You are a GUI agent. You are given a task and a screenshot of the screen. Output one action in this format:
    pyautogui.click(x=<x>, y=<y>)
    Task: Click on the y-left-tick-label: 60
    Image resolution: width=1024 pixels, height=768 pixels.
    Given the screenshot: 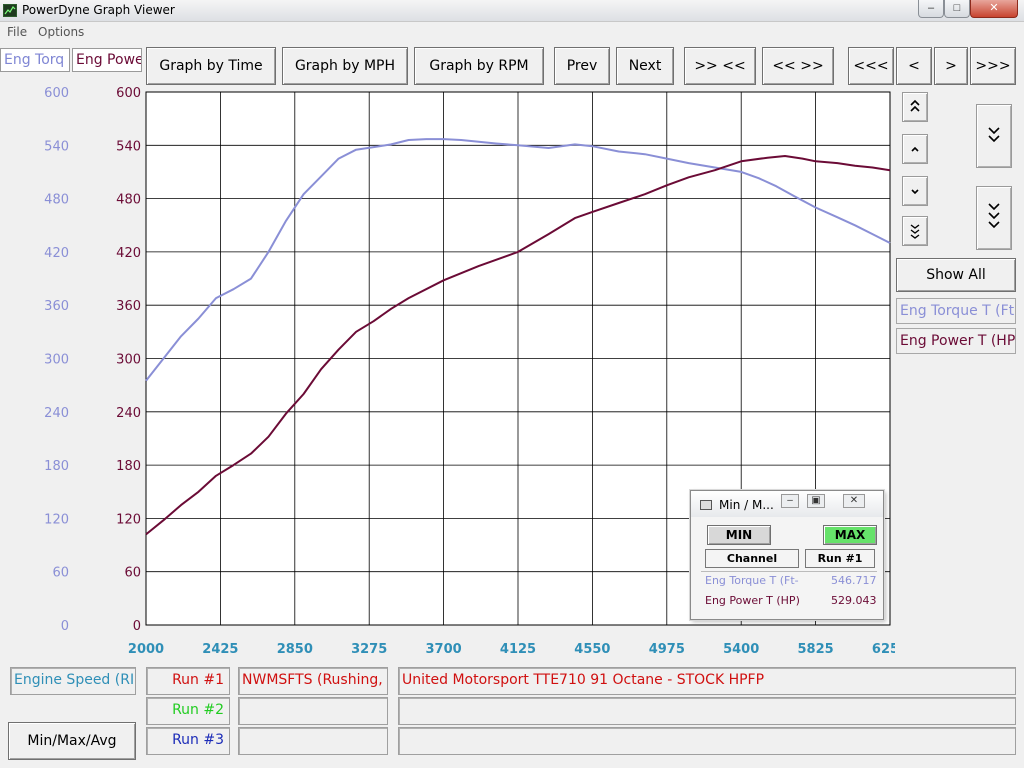 What is the action you would take?
    pyautogui.click(x=60, y=573)
    